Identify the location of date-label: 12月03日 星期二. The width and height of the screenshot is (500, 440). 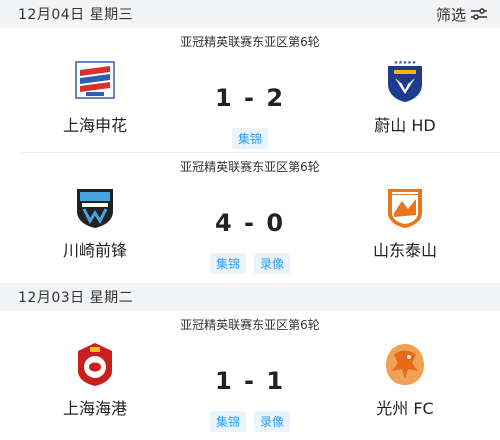
(76, 298).